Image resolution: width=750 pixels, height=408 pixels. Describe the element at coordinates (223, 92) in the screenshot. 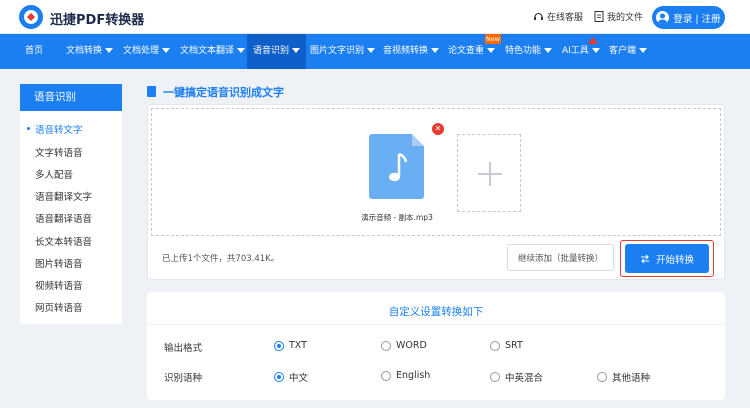

I see `section-title: 一键搞定语音识别成文字` at that location.